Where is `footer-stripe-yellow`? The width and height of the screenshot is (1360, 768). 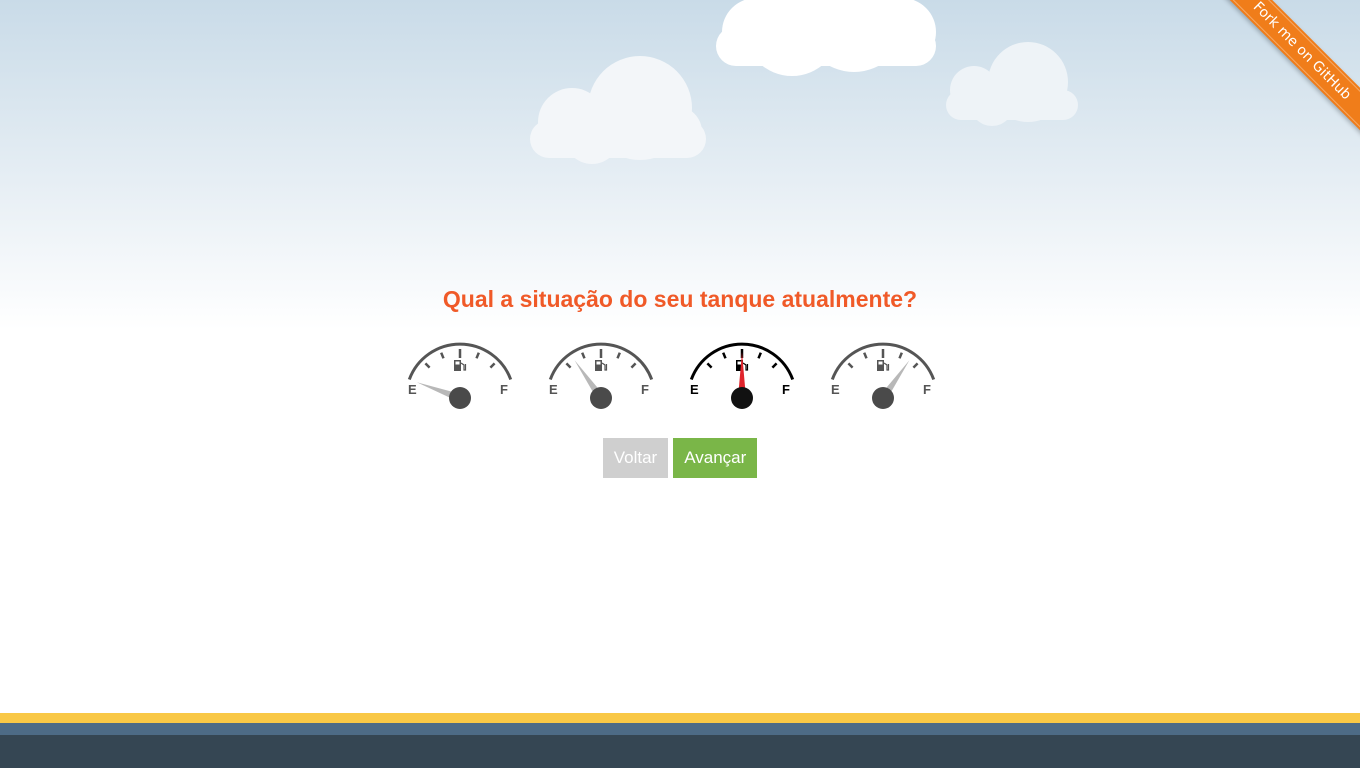
footer-stripe-yellow is located at coordinates (680, 718).